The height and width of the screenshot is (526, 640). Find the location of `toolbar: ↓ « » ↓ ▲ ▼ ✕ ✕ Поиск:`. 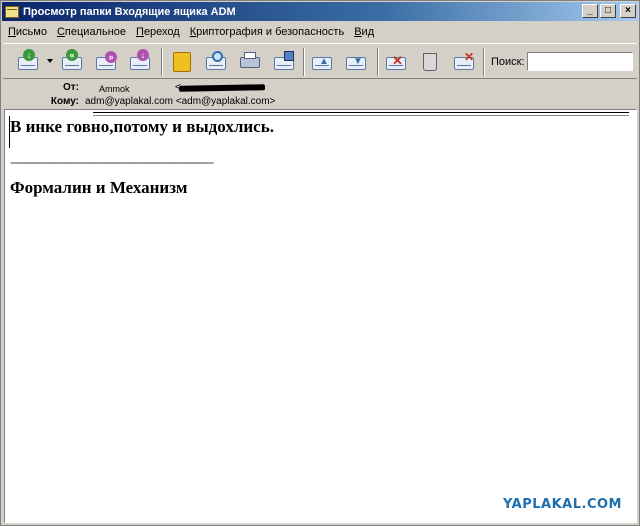

toolbar: ↓ « » ↓ ▲ ▼ ✕ ✕ Поиск: is located at coordinates (320, 61).